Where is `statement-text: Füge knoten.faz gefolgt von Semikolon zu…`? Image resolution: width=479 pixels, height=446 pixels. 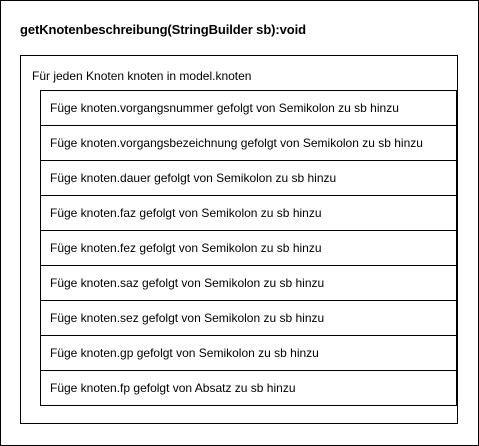
statement-text: Füge knoten.faz gefolgt von Semikolon zu… is located at coordinates (186, 213).